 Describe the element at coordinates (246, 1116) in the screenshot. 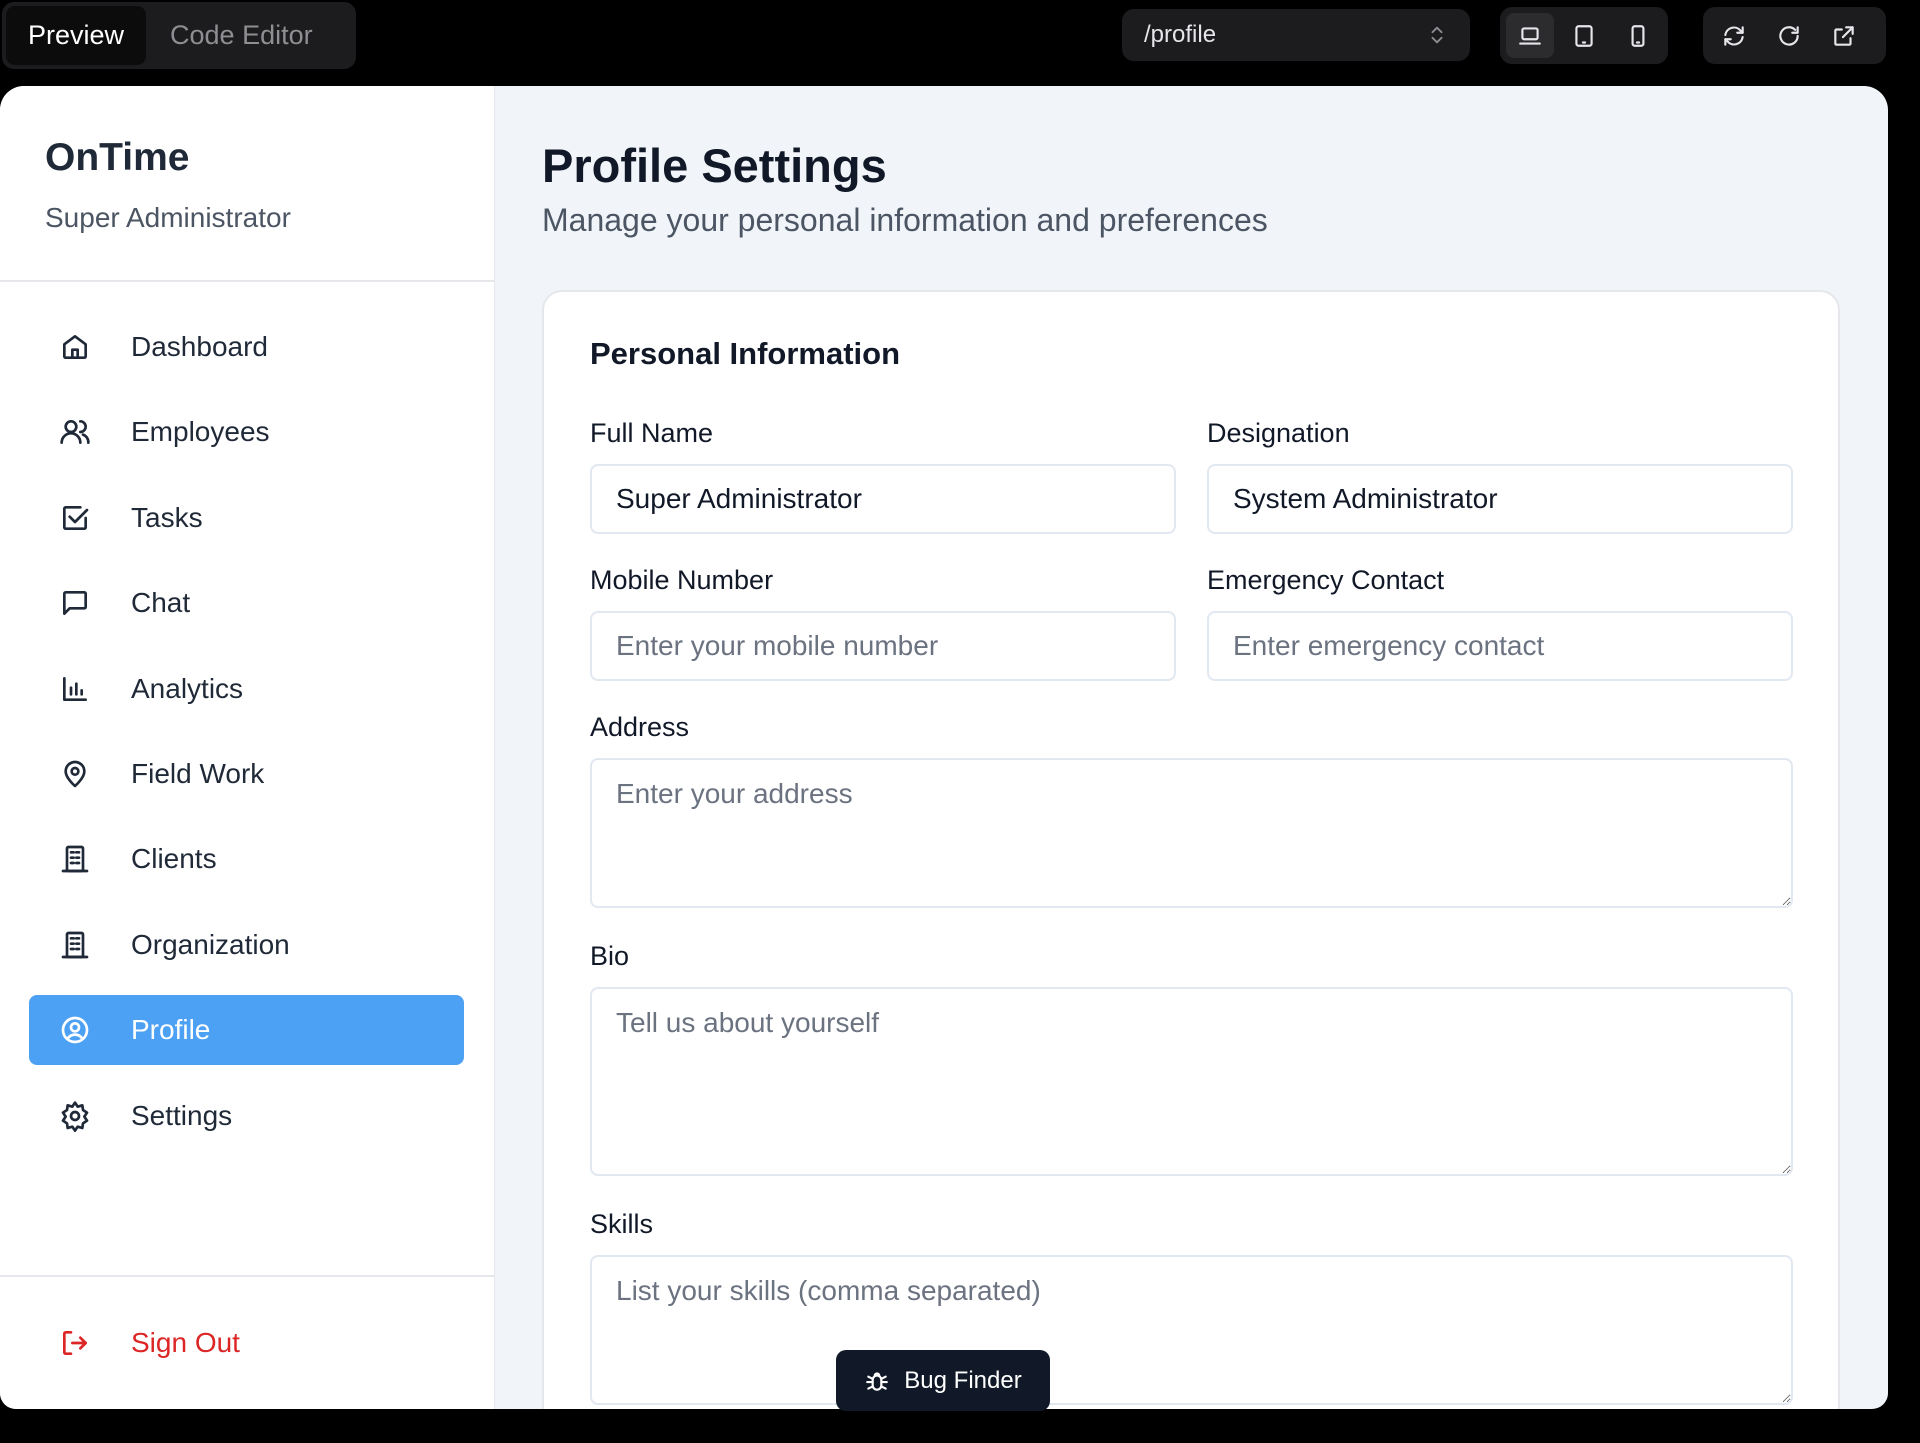

I see `sidebar-item-settings: Settings` at that location.